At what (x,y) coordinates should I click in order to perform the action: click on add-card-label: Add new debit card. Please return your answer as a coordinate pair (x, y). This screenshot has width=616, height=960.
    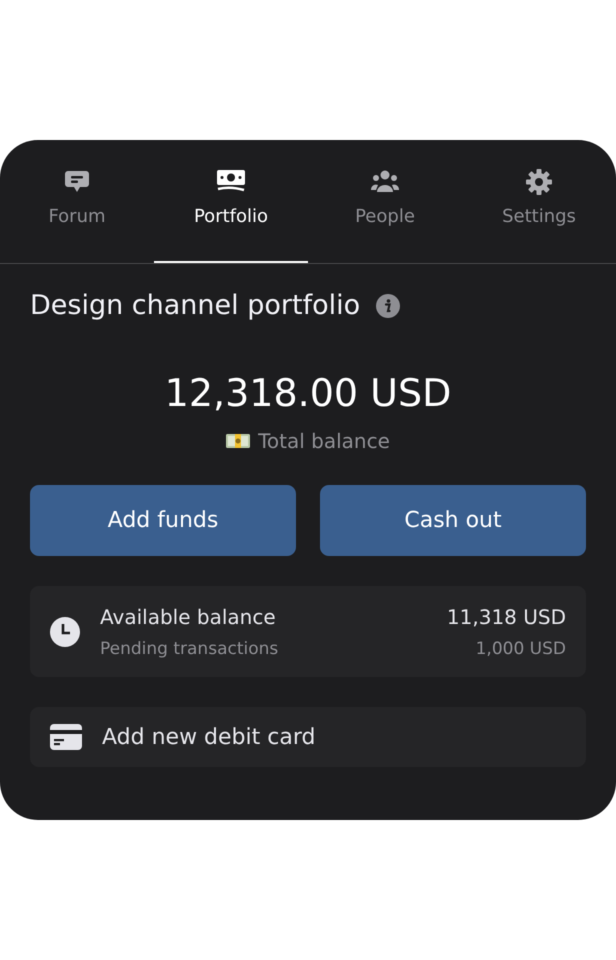
    Looking at the image, I should click on (209, 737).